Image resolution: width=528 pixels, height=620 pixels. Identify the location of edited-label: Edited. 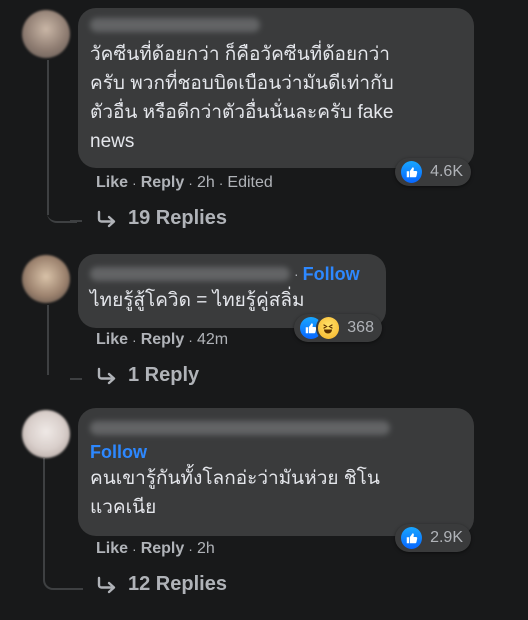
(250, 182).